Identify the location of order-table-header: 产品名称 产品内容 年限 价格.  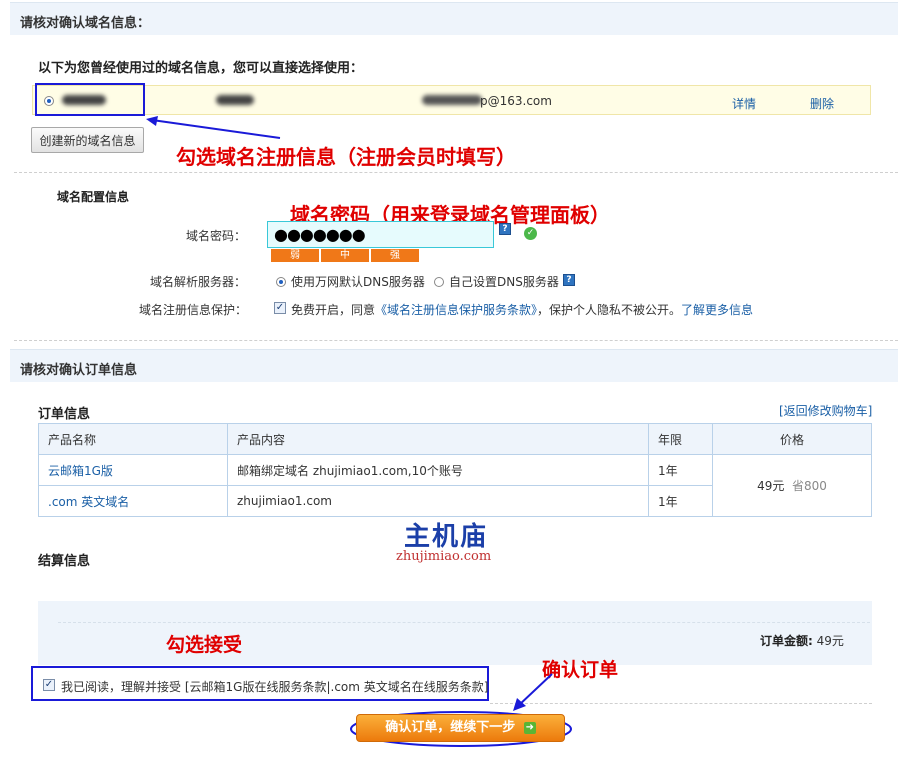
(455, 439).